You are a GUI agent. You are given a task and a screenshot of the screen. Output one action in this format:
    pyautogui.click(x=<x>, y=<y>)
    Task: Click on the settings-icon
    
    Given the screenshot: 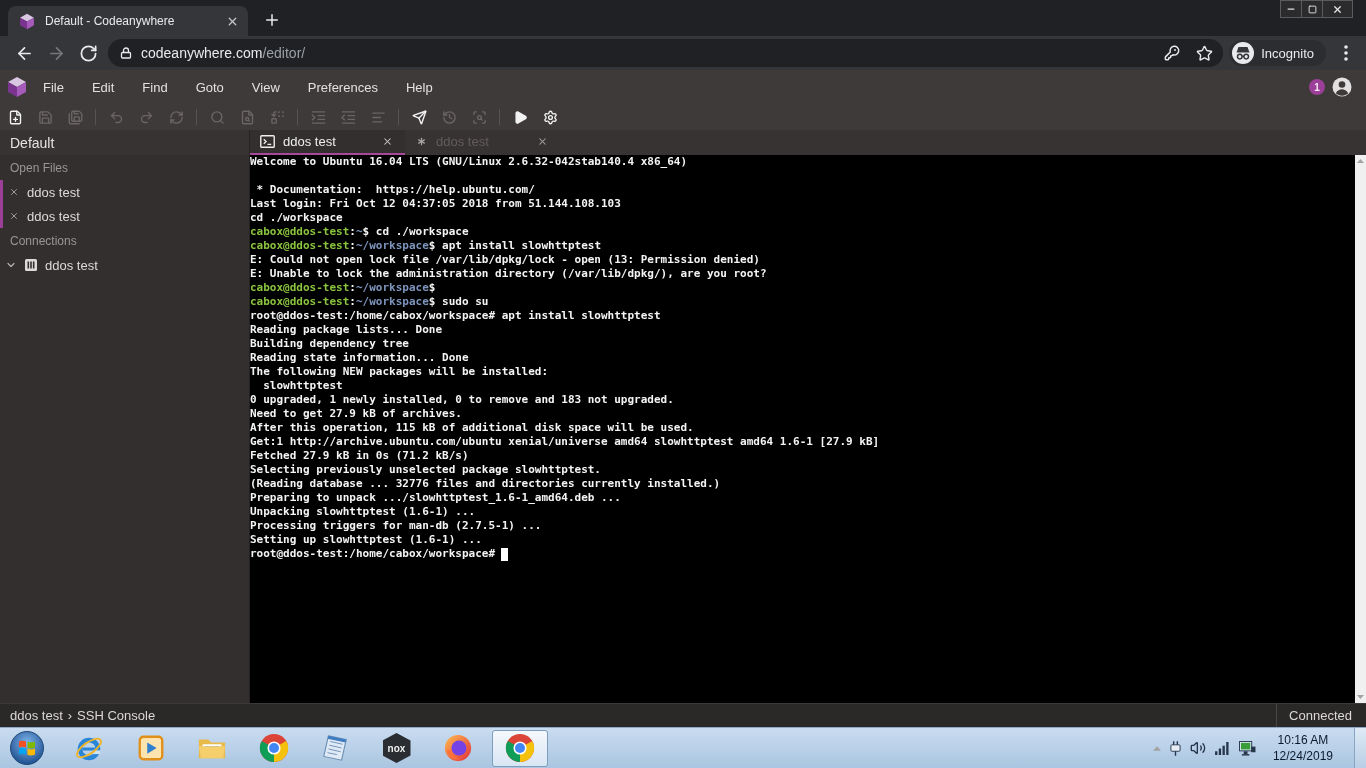 What is the action you would take?
    pyautogui.click(x=550, y=117)
    